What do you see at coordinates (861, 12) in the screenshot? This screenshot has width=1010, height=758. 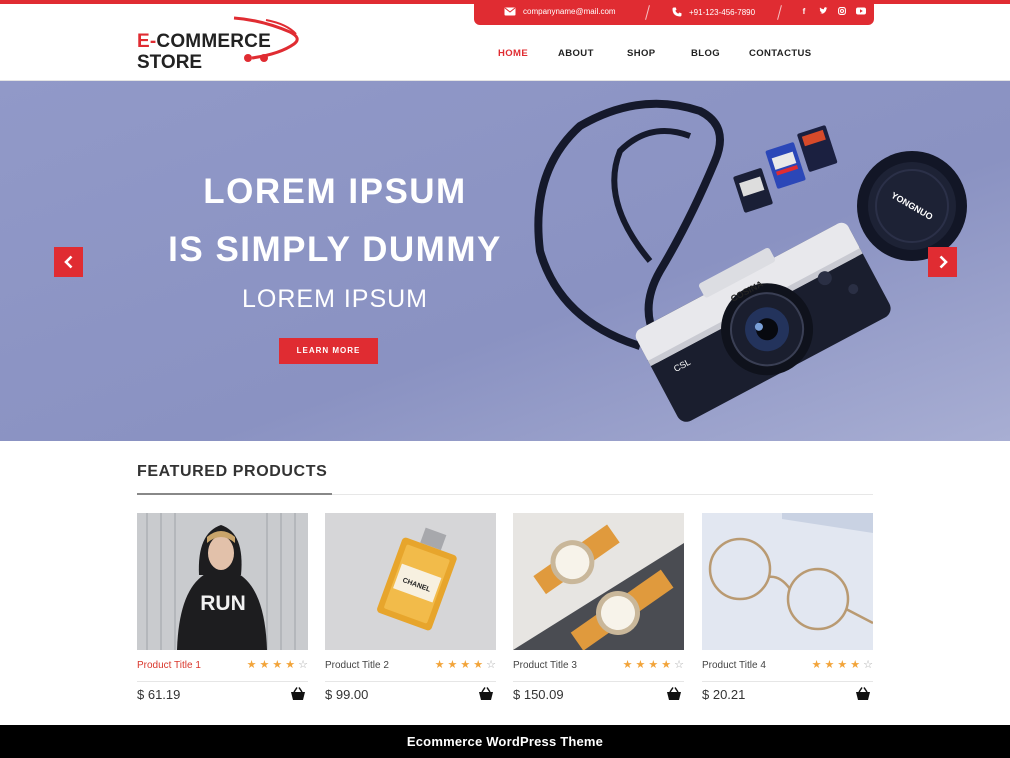 I see `youtube-icon` at bounding box center [861, 12].